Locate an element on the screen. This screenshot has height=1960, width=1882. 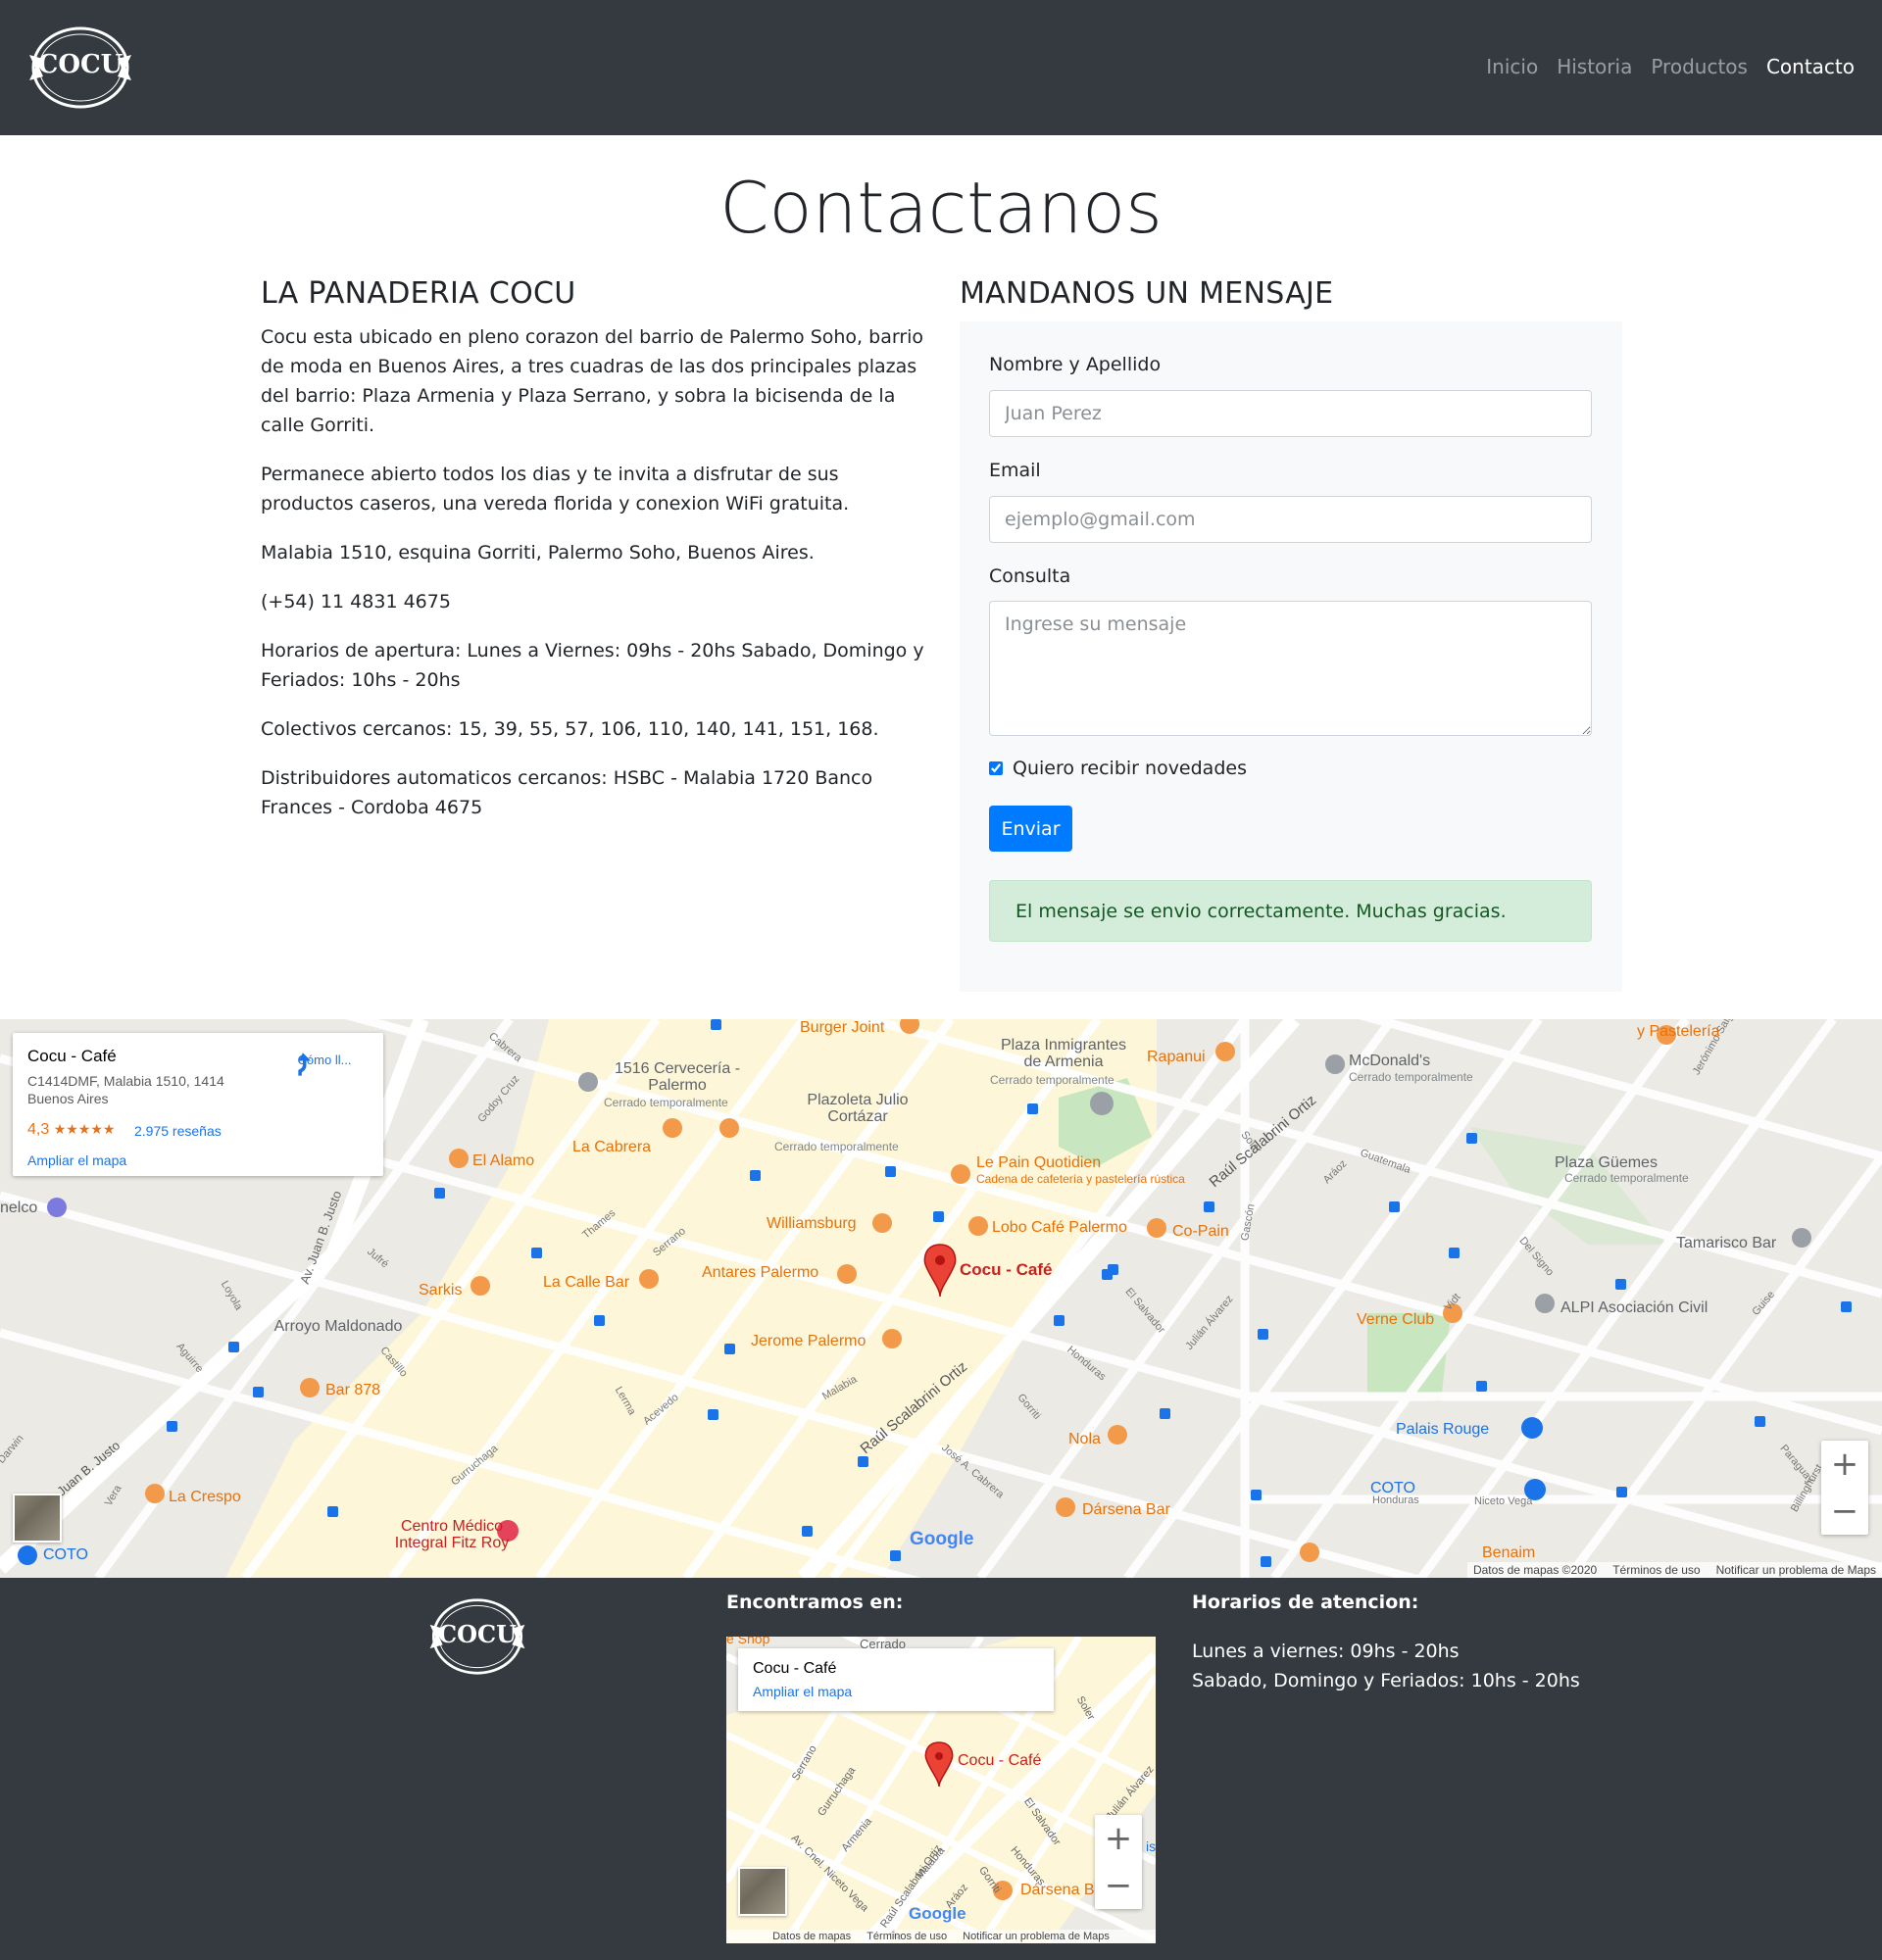
nav-link-historia: Historia is located at coordinates (1595, 66).